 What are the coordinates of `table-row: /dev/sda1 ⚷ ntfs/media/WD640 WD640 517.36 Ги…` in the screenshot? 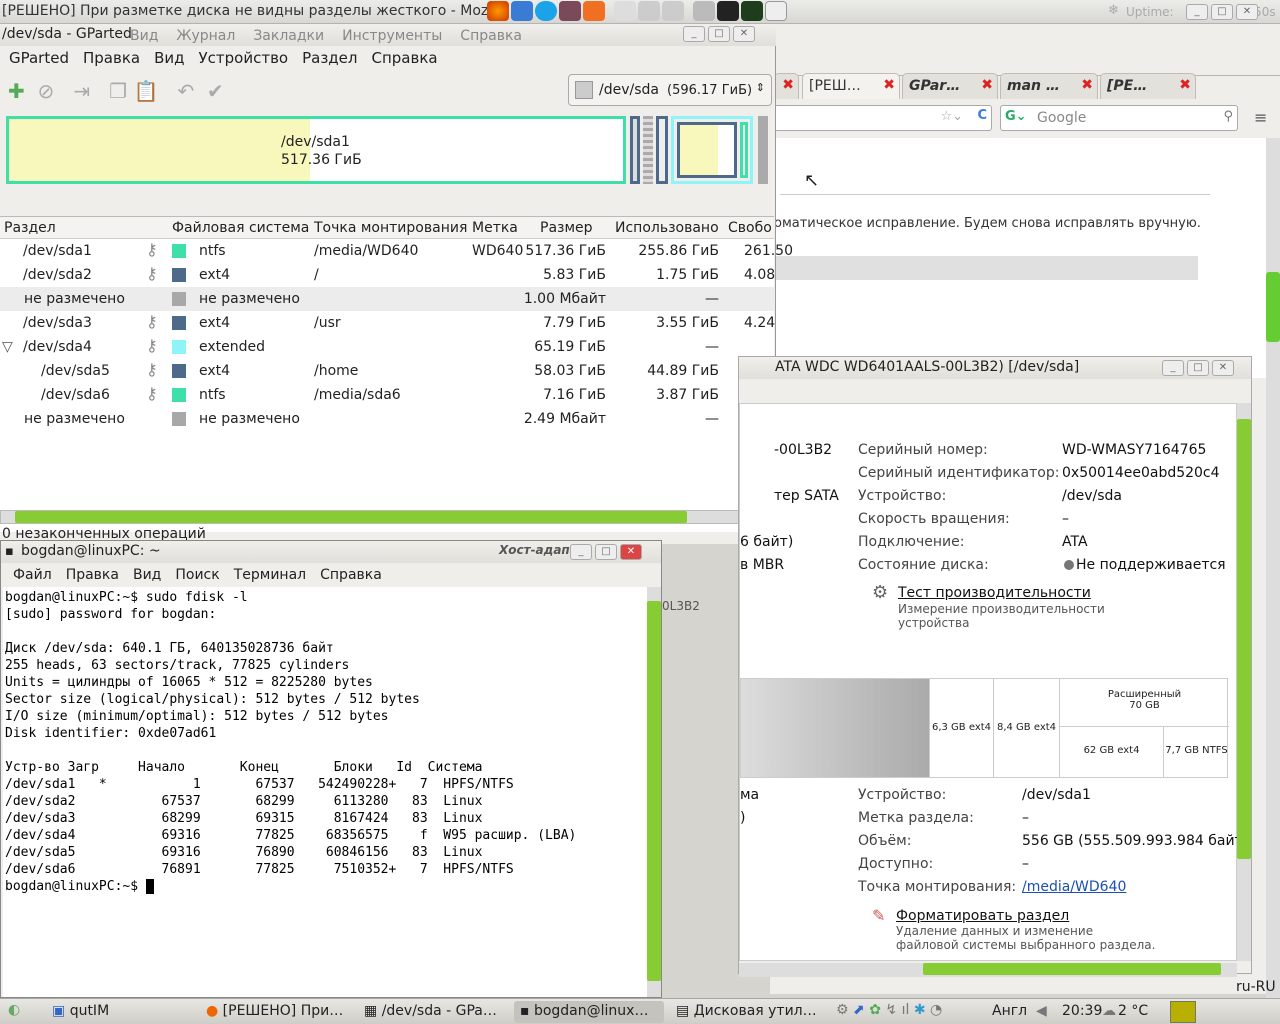 It's located at (396, 251).